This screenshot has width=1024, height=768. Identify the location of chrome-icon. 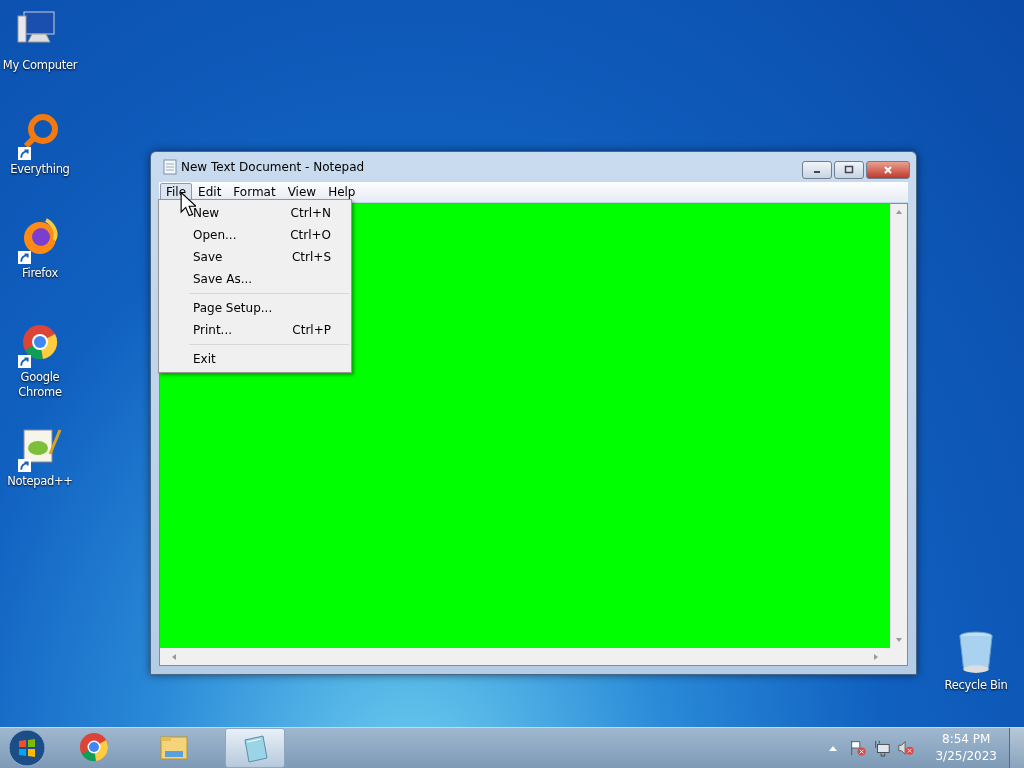
(94, 747).